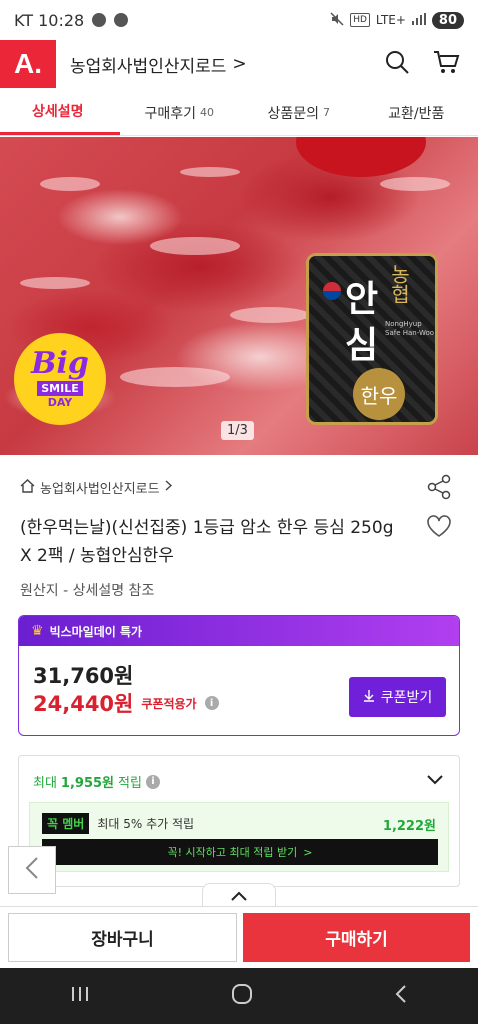 This screenshot has width=478, height=1024. I want to click on coupon-button: 쿠폰받기, so click(397, 697).